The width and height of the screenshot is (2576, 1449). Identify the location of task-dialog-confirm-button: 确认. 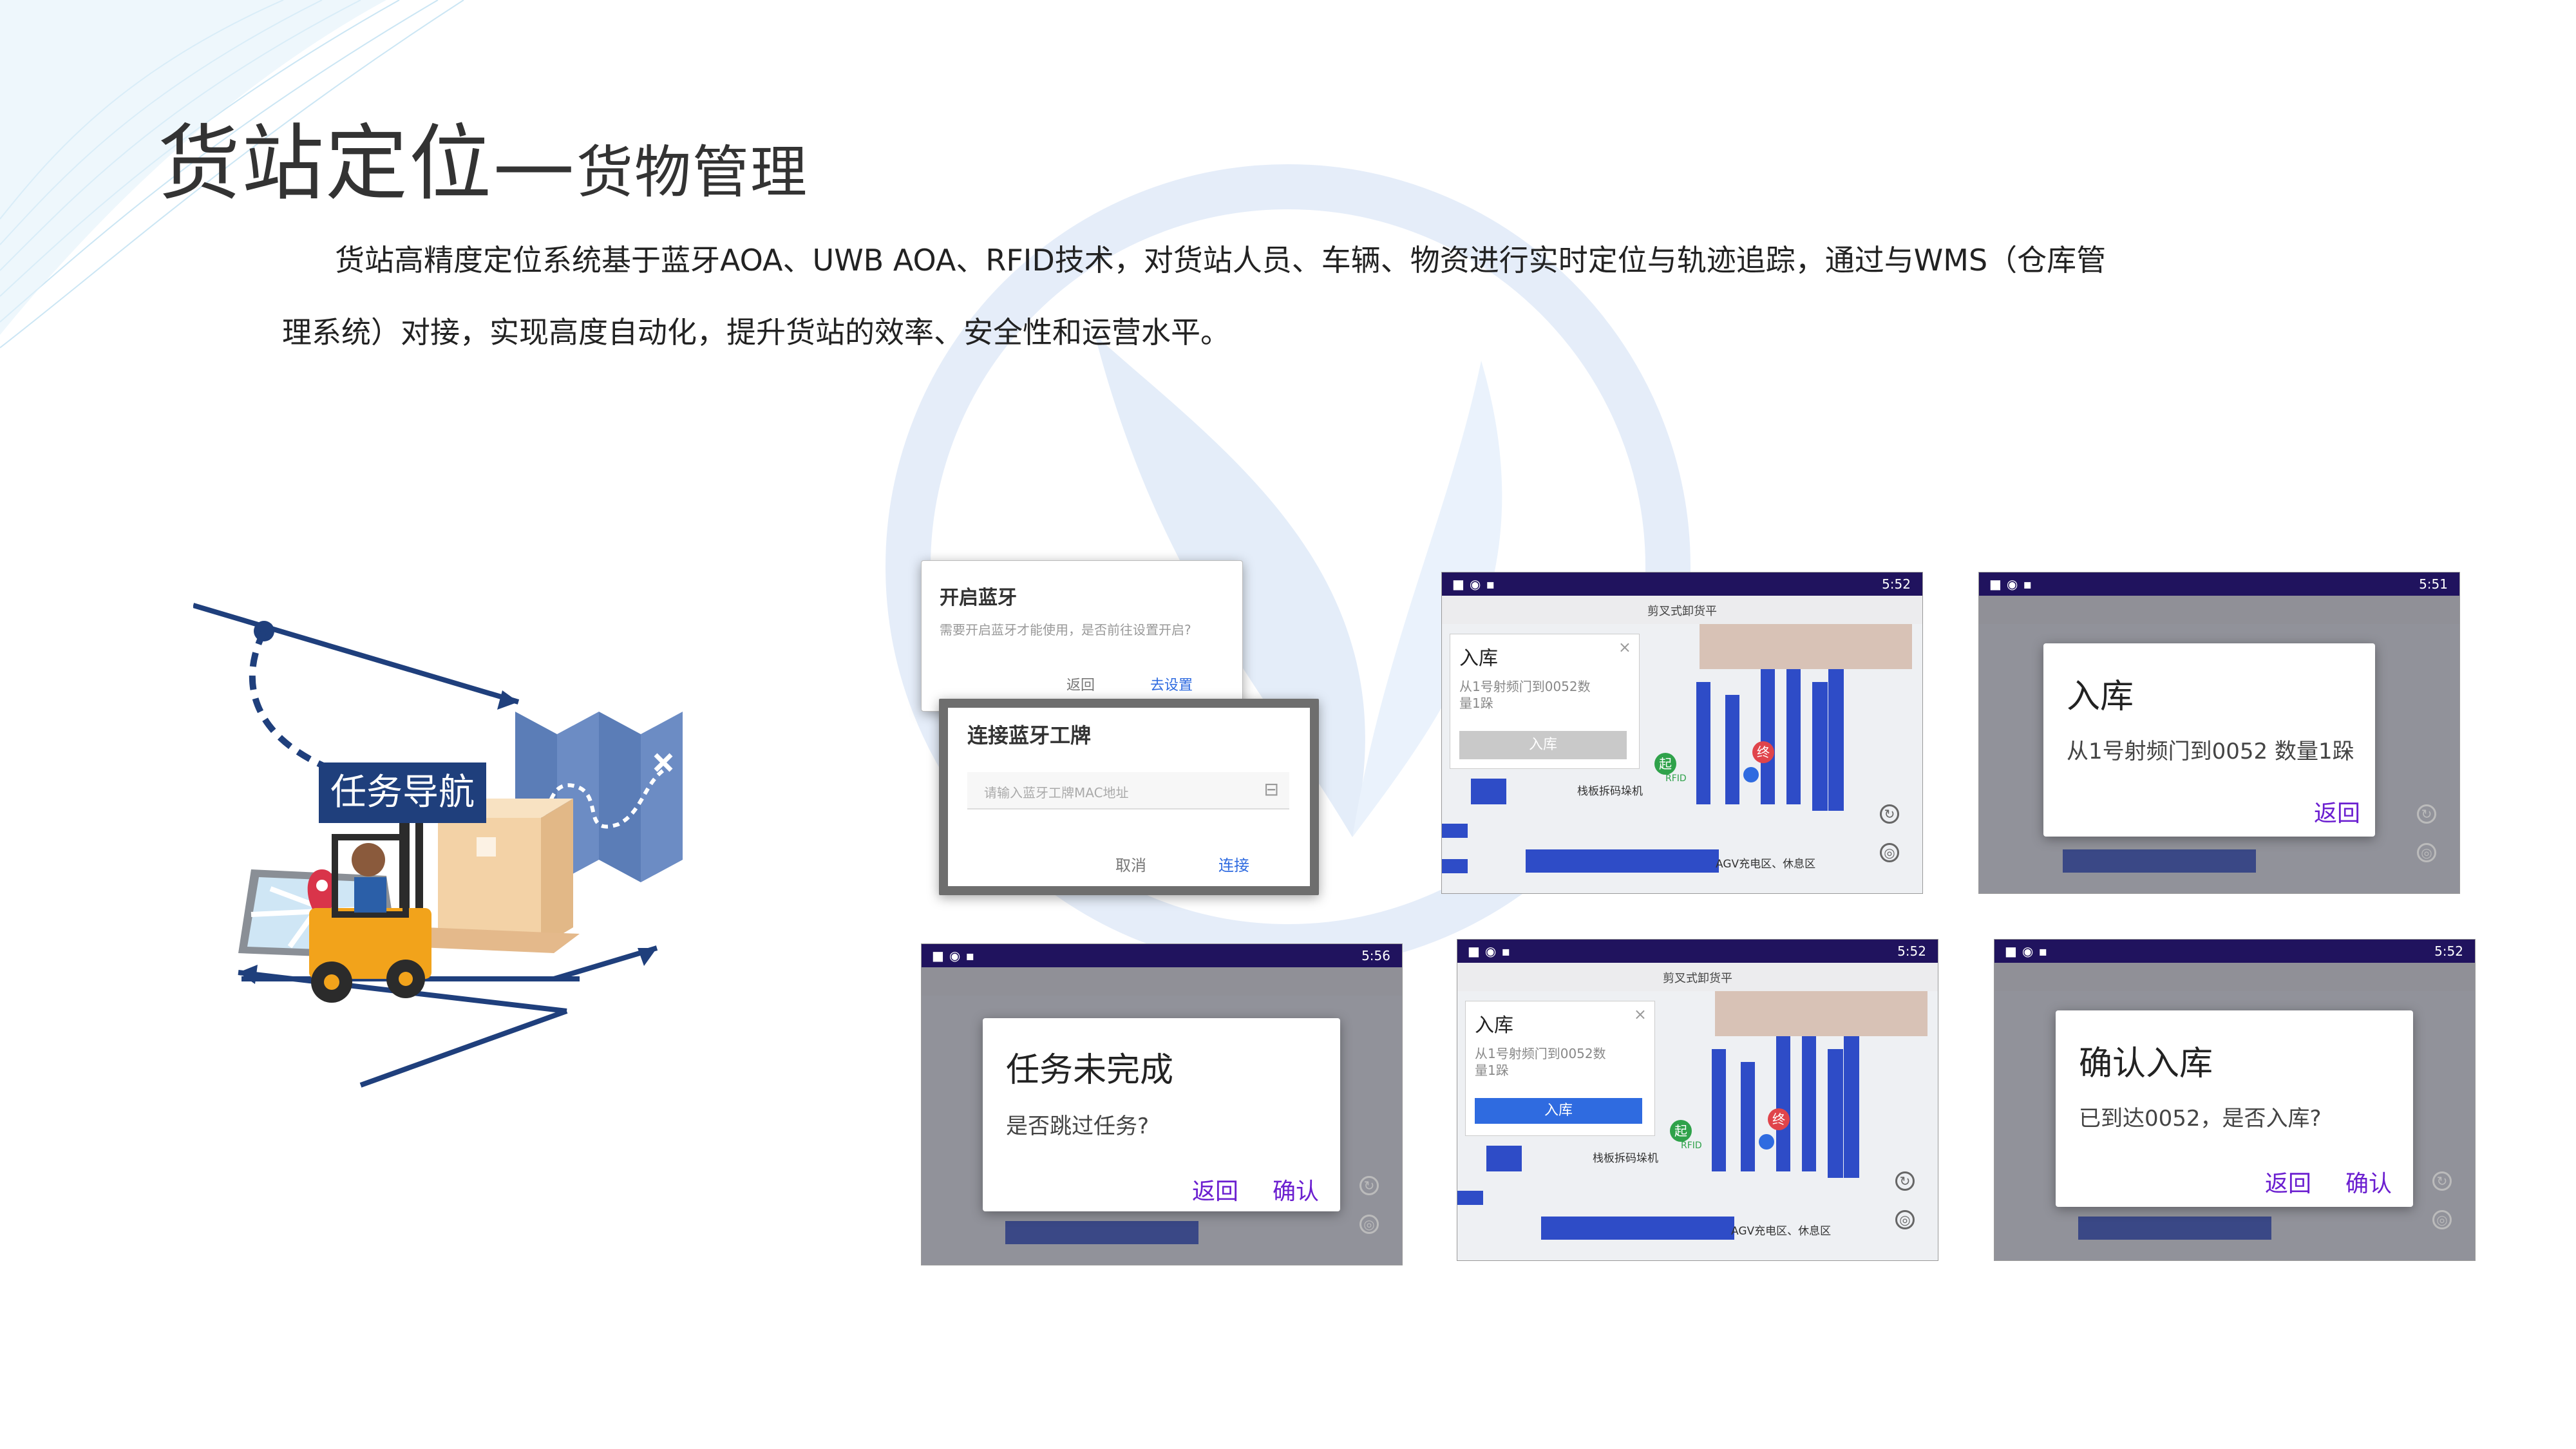
(1296, 1189).